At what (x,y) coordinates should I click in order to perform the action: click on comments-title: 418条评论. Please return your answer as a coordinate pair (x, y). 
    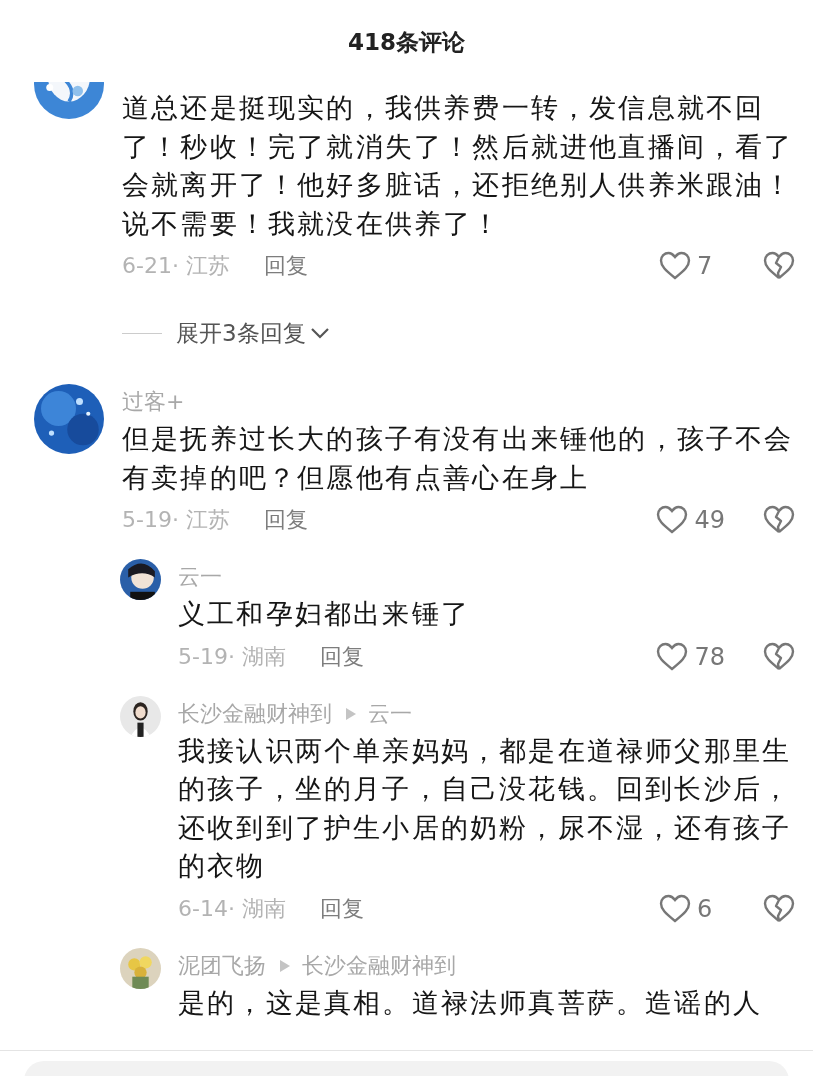
    Looking at the image, I should click on (406, 42).